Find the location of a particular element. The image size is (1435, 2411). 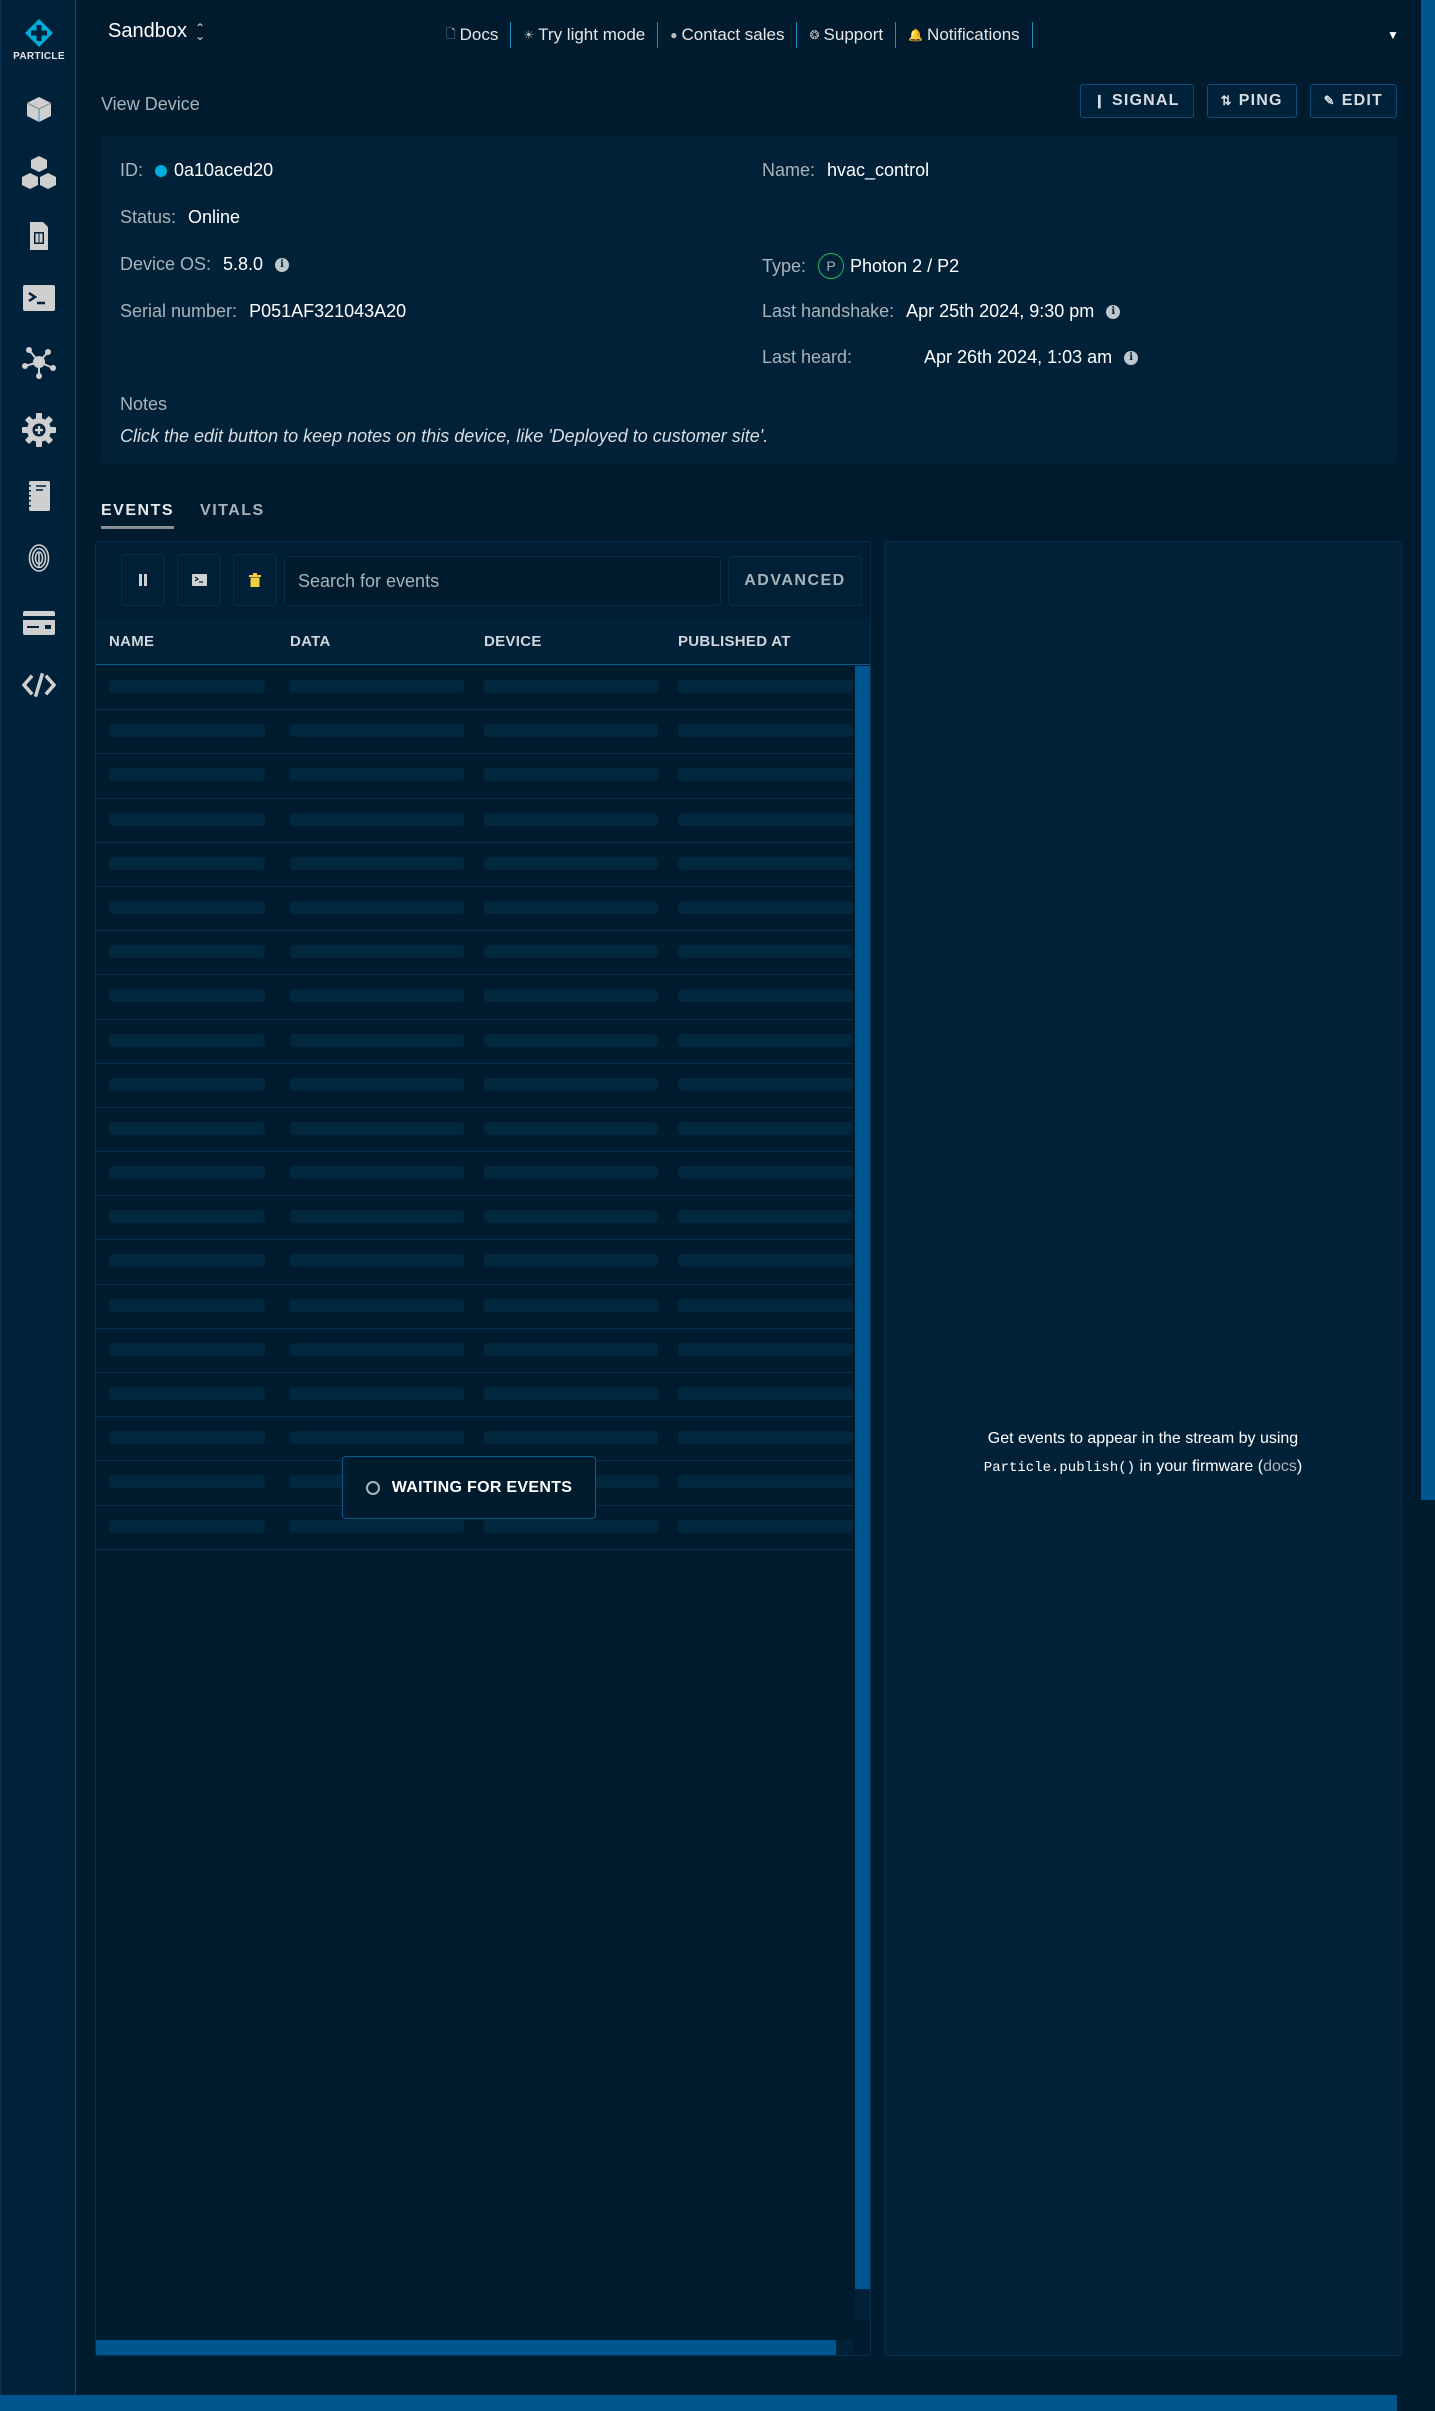

page-vertical-scrollbar is located at coordinates (1428, 1197).